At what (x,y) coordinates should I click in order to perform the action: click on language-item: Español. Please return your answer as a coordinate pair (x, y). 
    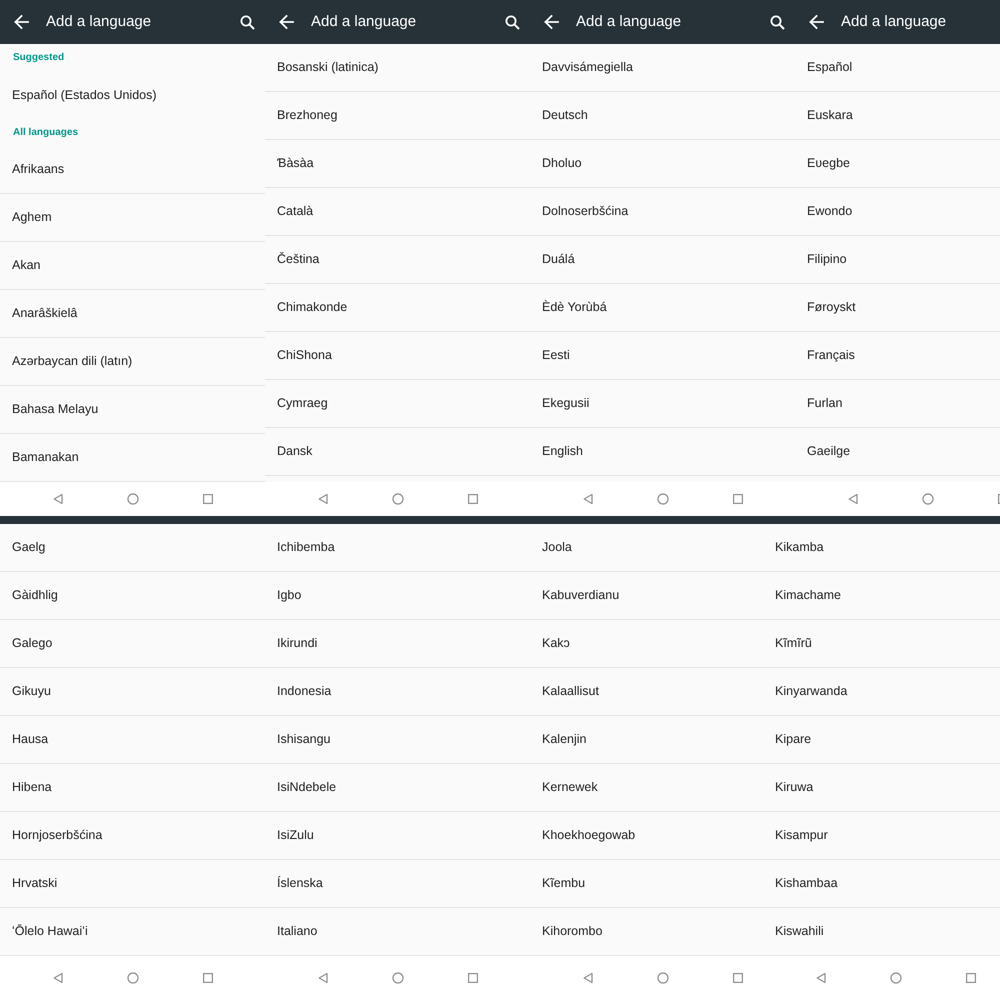
    Looking at the image, I should click on (897, 68).